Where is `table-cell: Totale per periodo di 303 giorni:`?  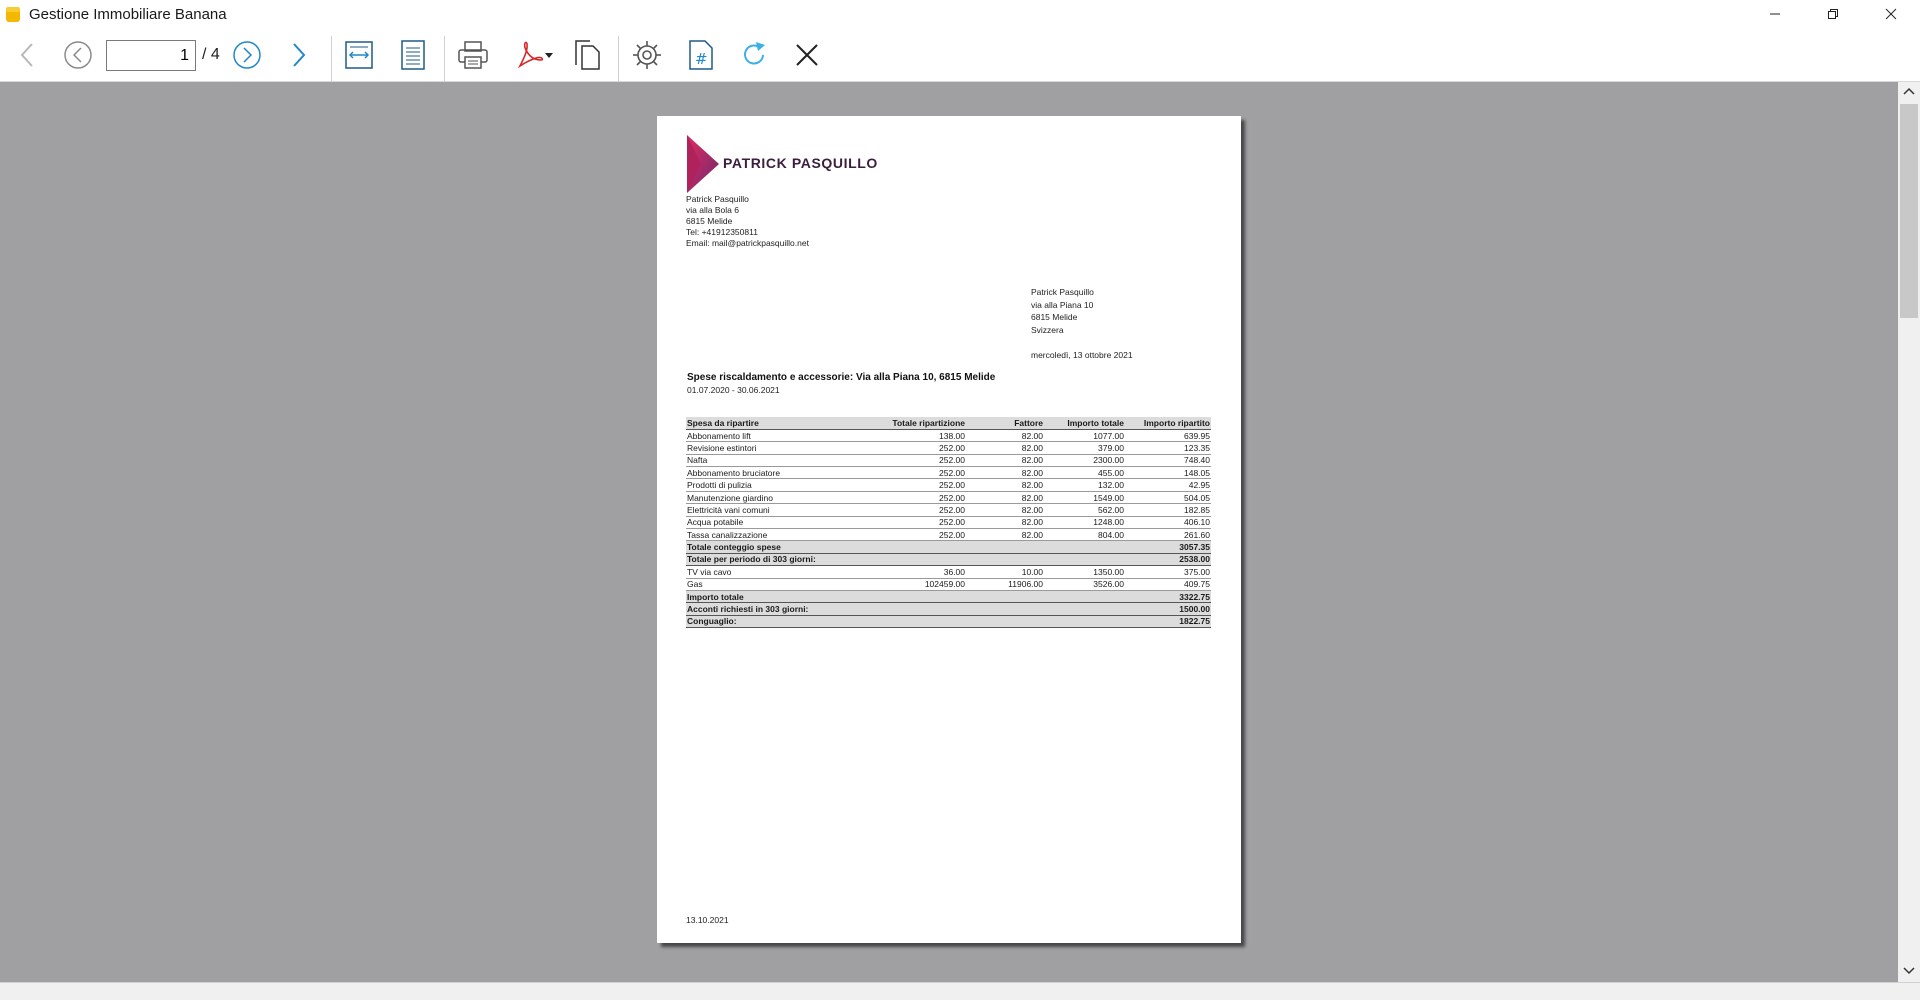 table-cell: Totale per periodo di 303 giorni: is located at coordinates (766, 560).